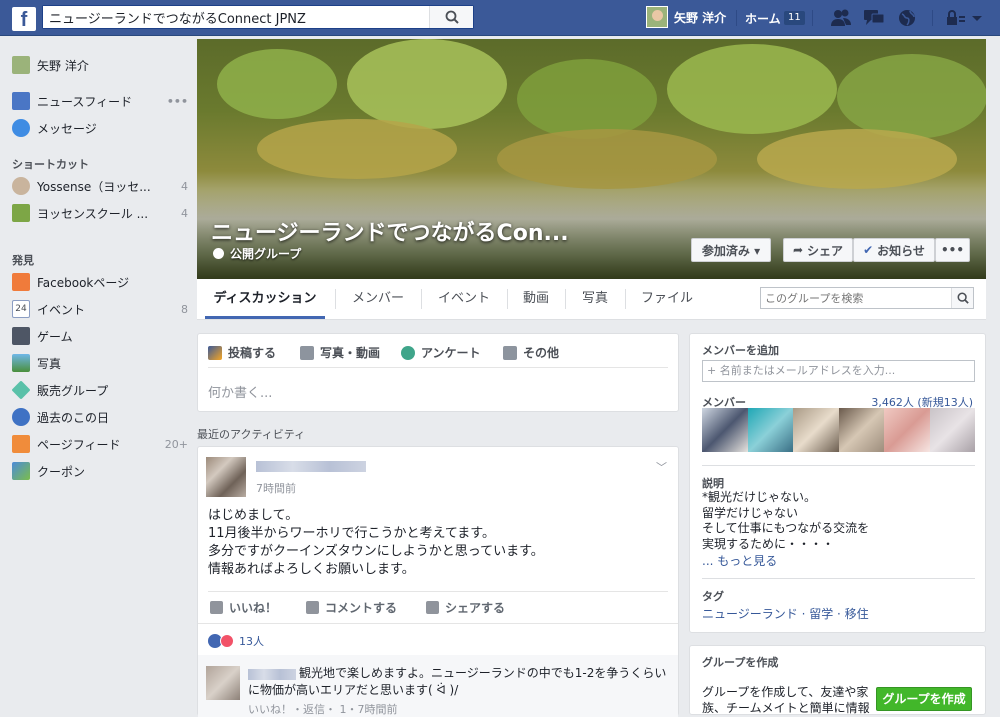 This screenshot has width=1000, height=717. I want to click on comment-button-label: コメントする, so click(361, 608).